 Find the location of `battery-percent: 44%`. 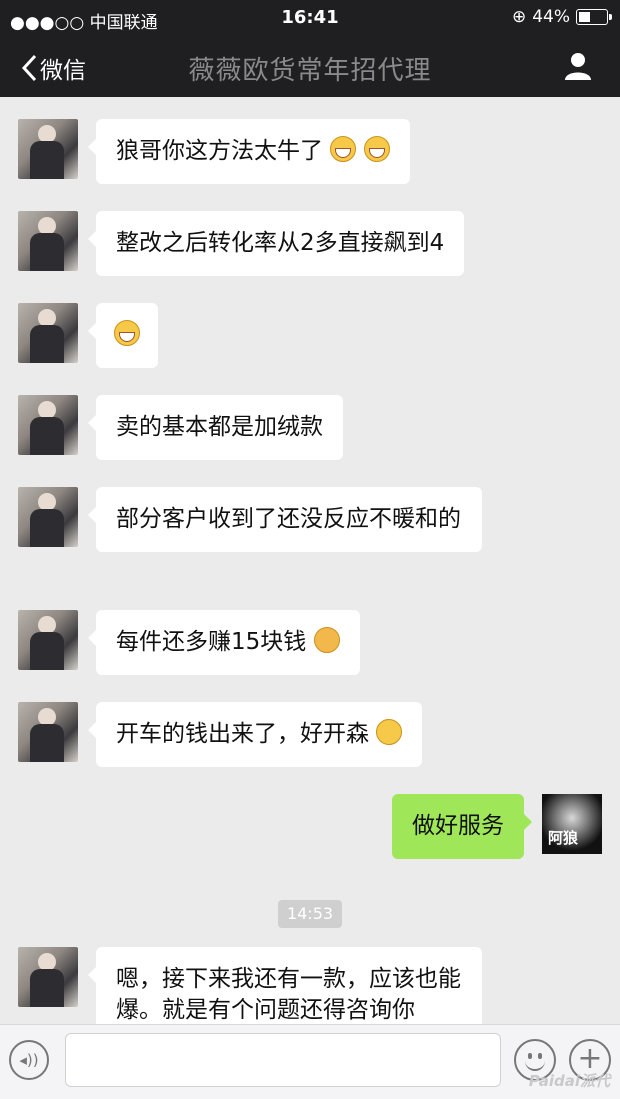

battery-percent: 44% is located at coordinates (551, 17).